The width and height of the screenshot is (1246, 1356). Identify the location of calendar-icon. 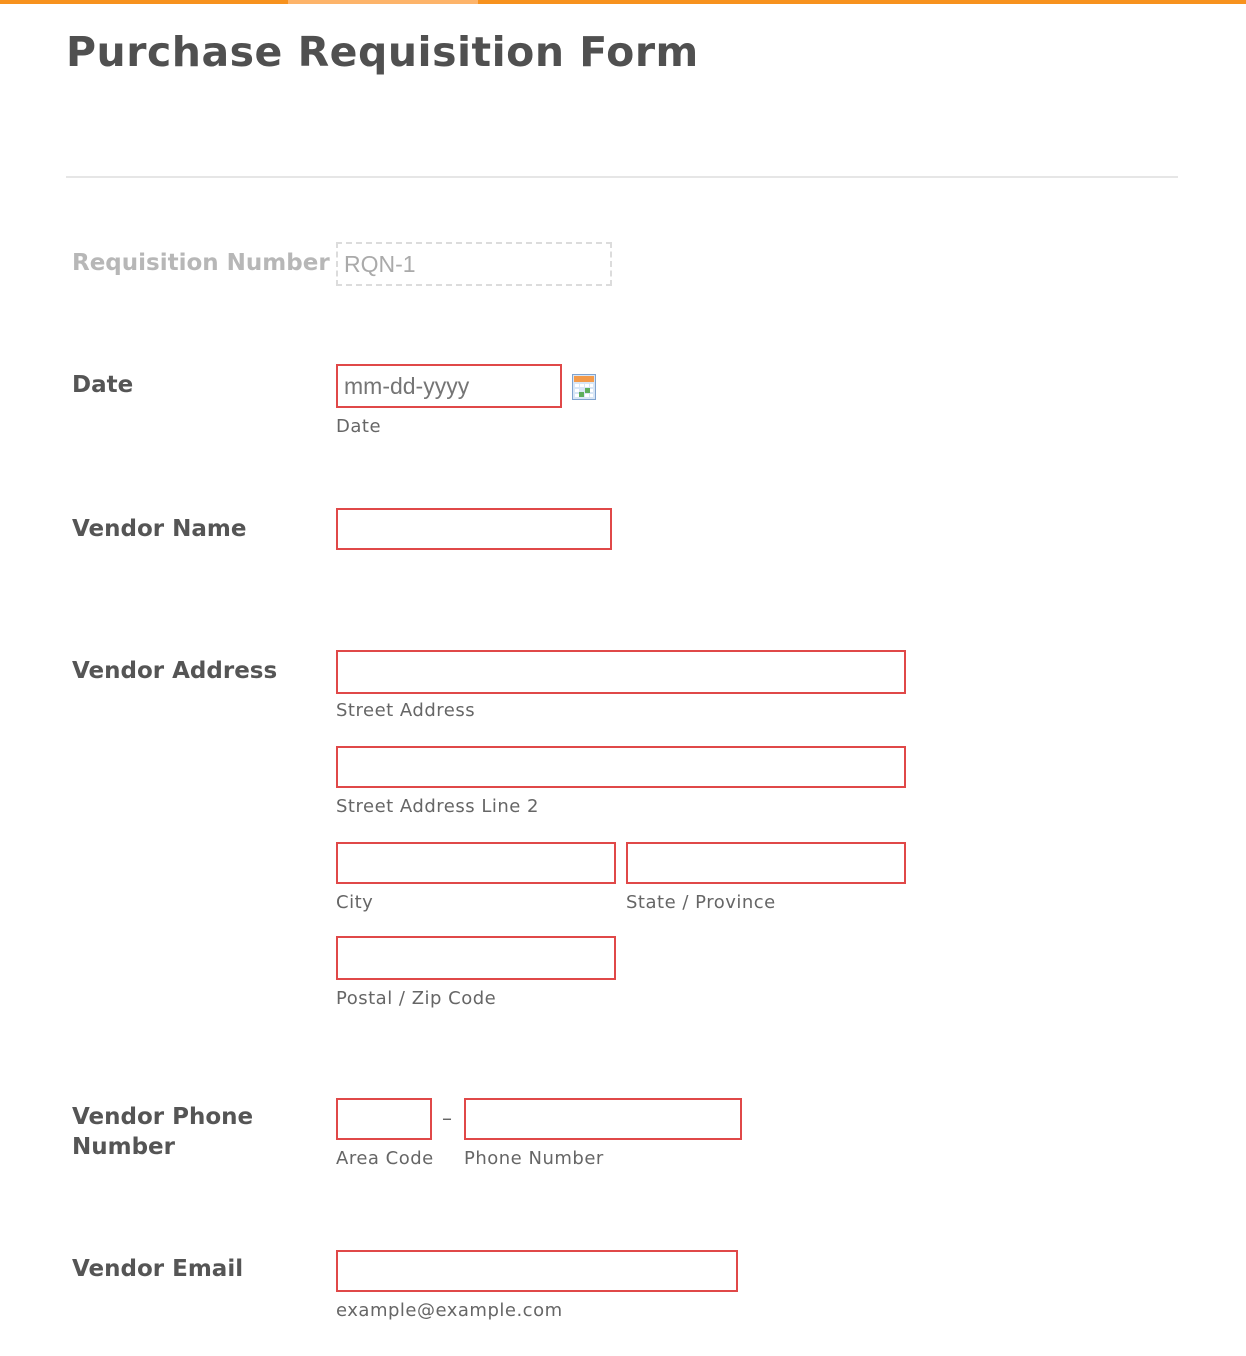
(584, 387).